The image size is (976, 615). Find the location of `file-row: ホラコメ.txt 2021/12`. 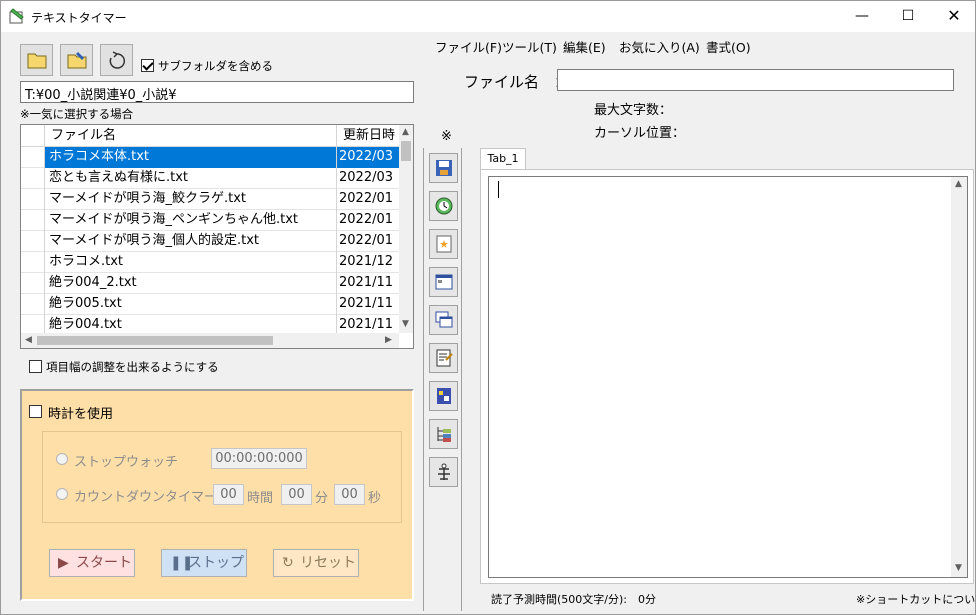

file-row: ホラコメ.txt 2021/12 is located at coordinates (210, 262).